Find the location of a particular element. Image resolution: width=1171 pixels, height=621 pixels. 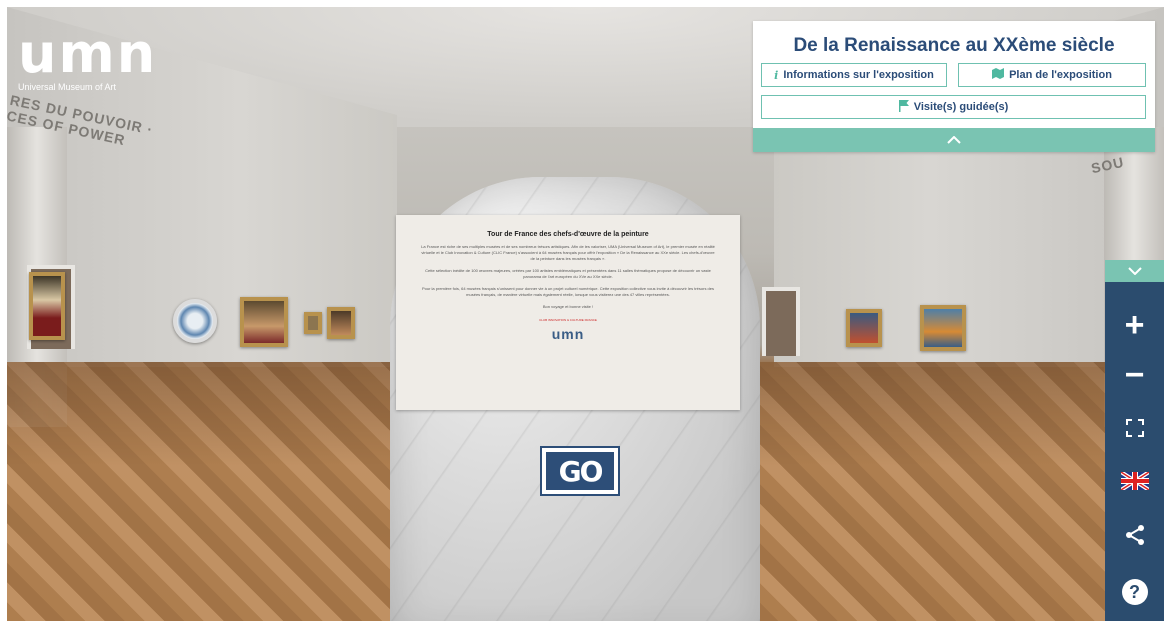

plus-icon: + is located at coordinates (1134, 325).